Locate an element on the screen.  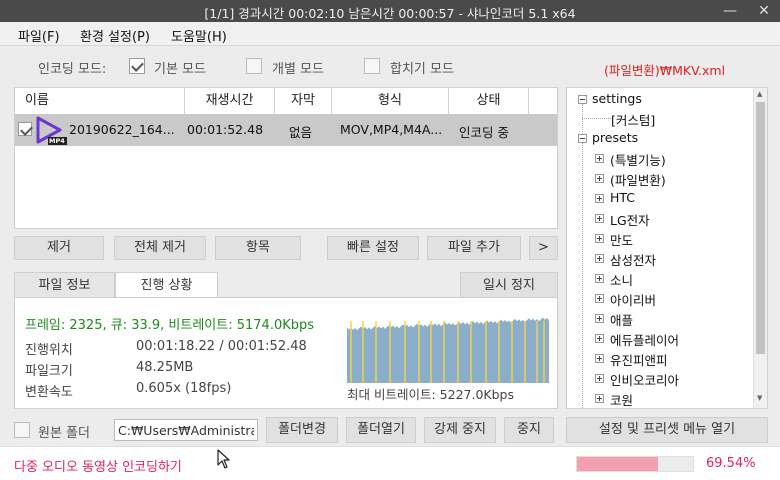
menu-bar: 파일(F) 환경 설정(P) 도움말(H) is located at coordinates (390, 34).